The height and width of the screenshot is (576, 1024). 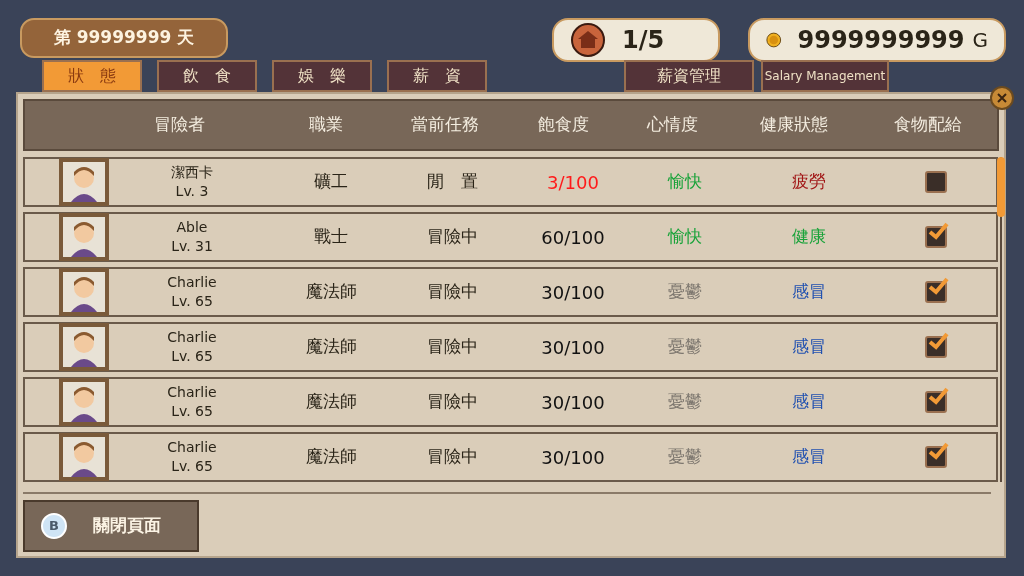 I want to click on close-button, so click(x=1002, y=98).